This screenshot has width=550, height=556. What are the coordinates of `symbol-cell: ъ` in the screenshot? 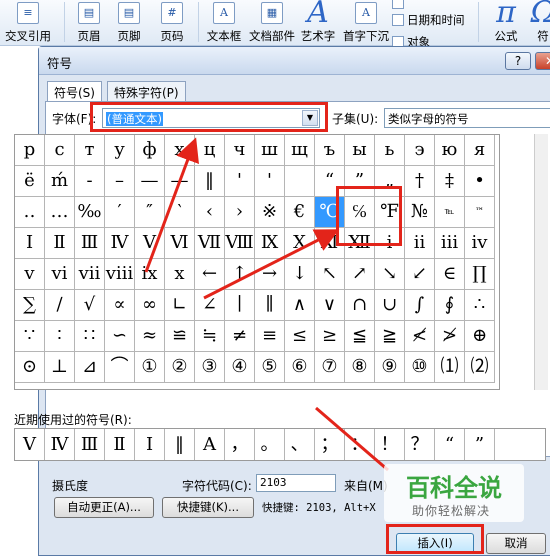 It's located at (330, 150).